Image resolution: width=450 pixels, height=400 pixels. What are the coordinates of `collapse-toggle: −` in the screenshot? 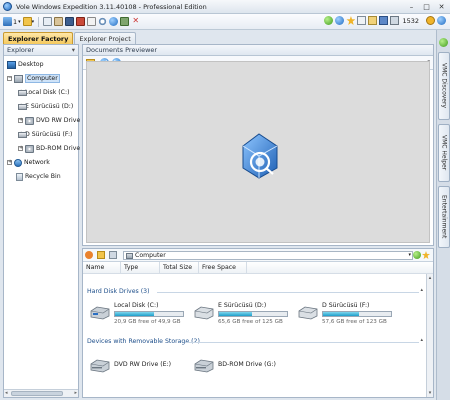 It's located at (9, 78).